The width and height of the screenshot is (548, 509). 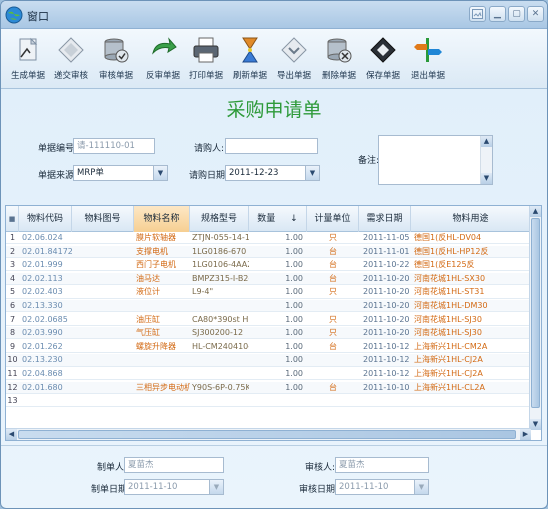 What do you see at coordinates (472, 388) in the screenshot?
I see `cell-use: 上海新兴1HL-CL2A` at bounding box center [472, 388].